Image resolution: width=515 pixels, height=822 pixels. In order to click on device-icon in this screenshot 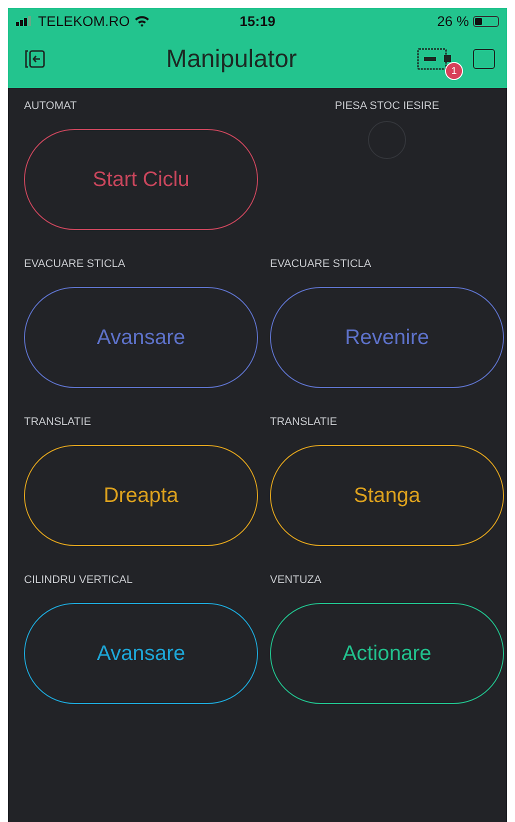, I will do `click(435, 59)`.